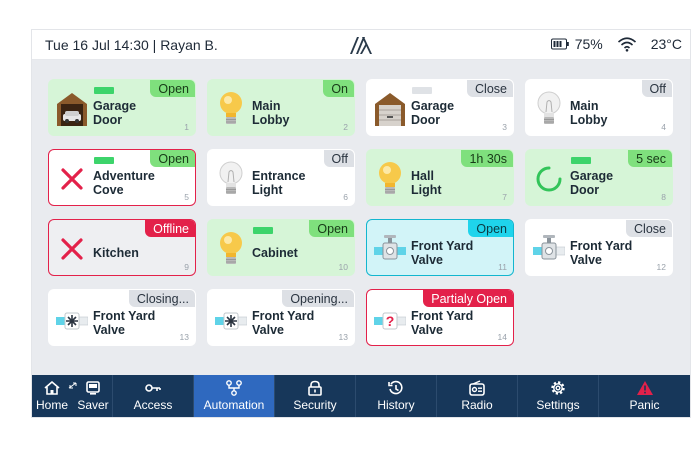 Image resolution: width=699 pixels, height=452 pixels. Describe the element at coordinates (468, 298) in the screenshot. I see `status-badge: Partialy Open` at that location.